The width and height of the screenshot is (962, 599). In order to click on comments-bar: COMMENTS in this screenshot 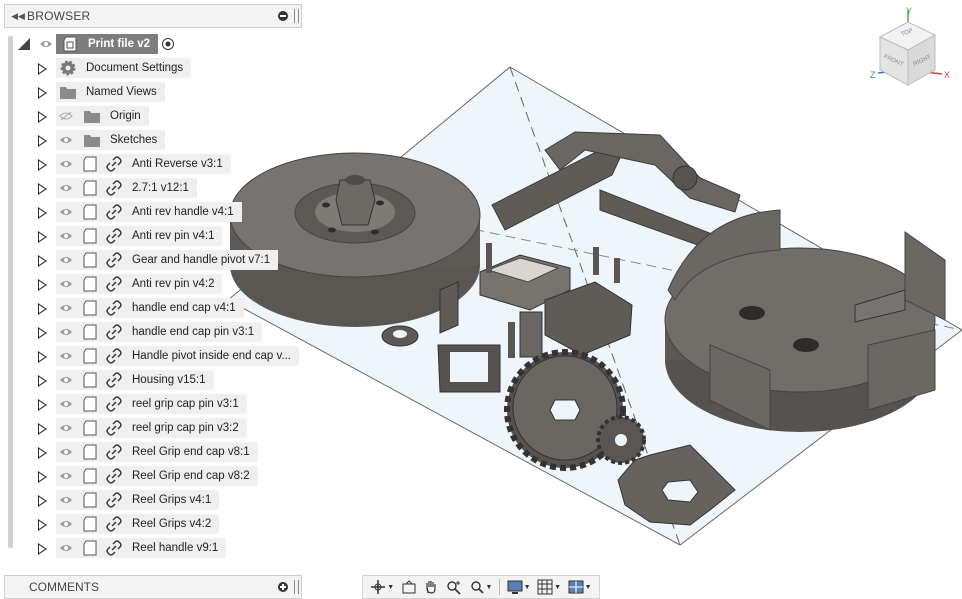, I will do `click(153, 587)`.